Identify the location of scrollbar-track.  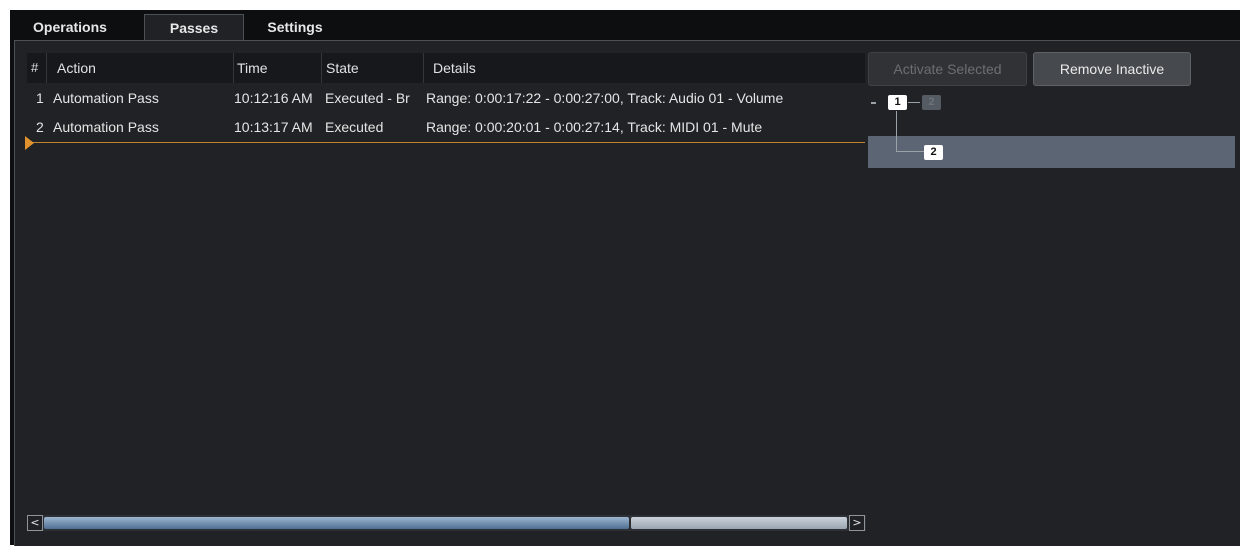
(739, 523).